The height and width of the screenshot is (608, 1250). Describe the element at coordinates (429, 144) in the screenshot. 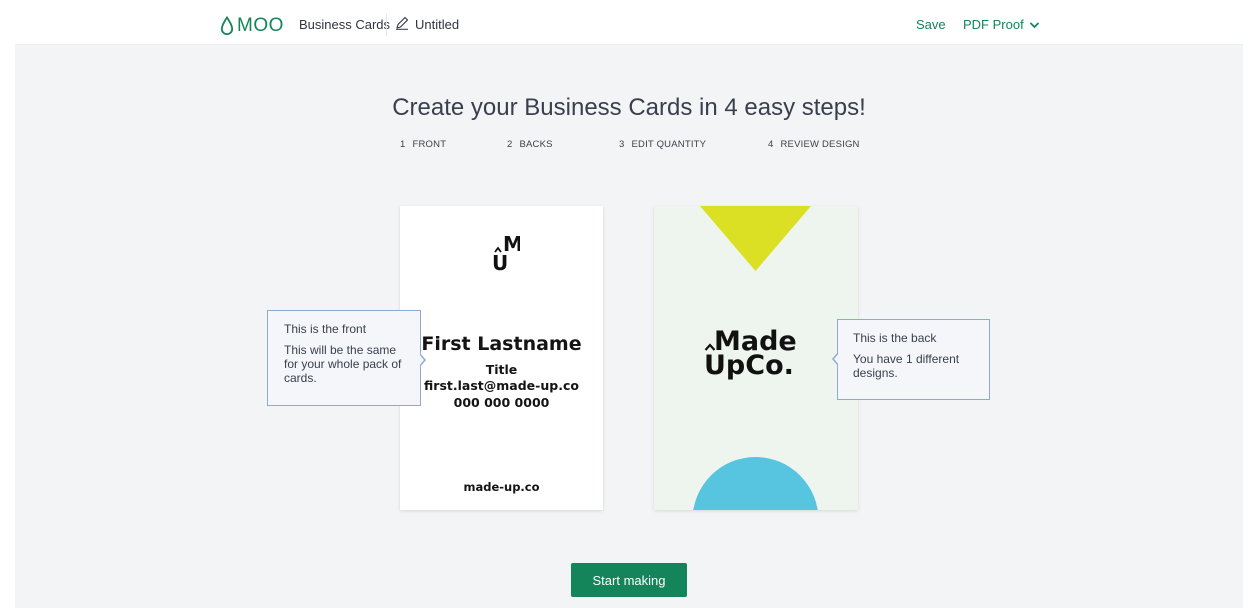

I see `step-label: FRONT` at that location.